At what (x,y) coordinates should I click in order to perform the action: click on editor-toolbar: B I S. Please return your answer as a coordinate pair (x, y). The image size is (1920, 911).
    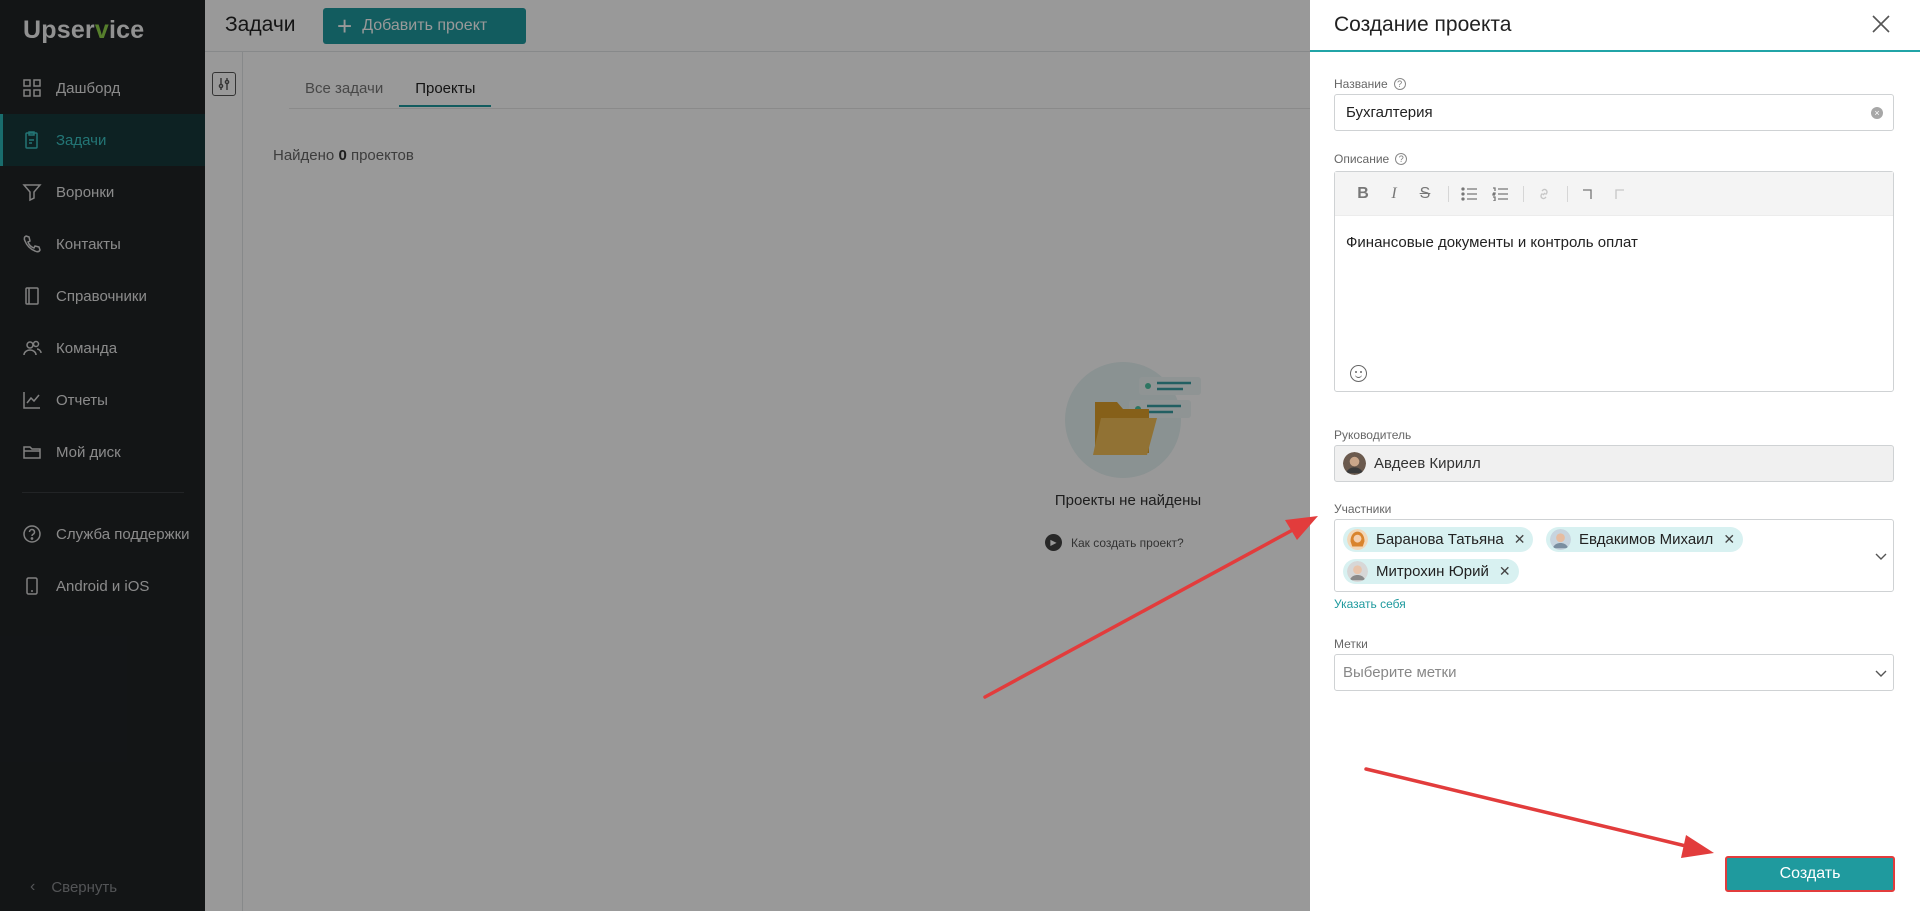
    Looking at the image, I should click on (1614, 194).